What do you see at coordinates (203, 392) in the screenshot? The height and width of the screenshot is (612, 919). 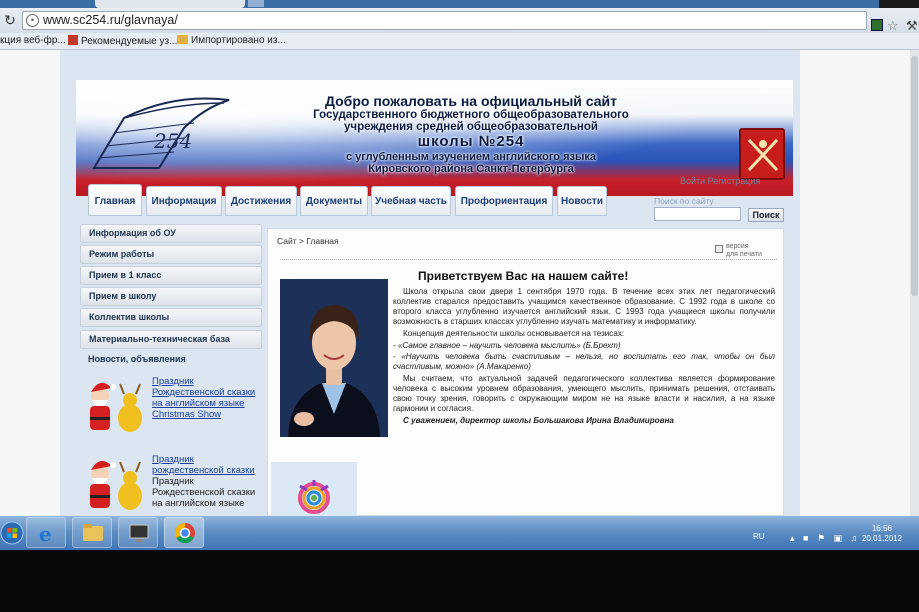 I see `event-link: Рождественской сказки` at bounding box center [203, 392].